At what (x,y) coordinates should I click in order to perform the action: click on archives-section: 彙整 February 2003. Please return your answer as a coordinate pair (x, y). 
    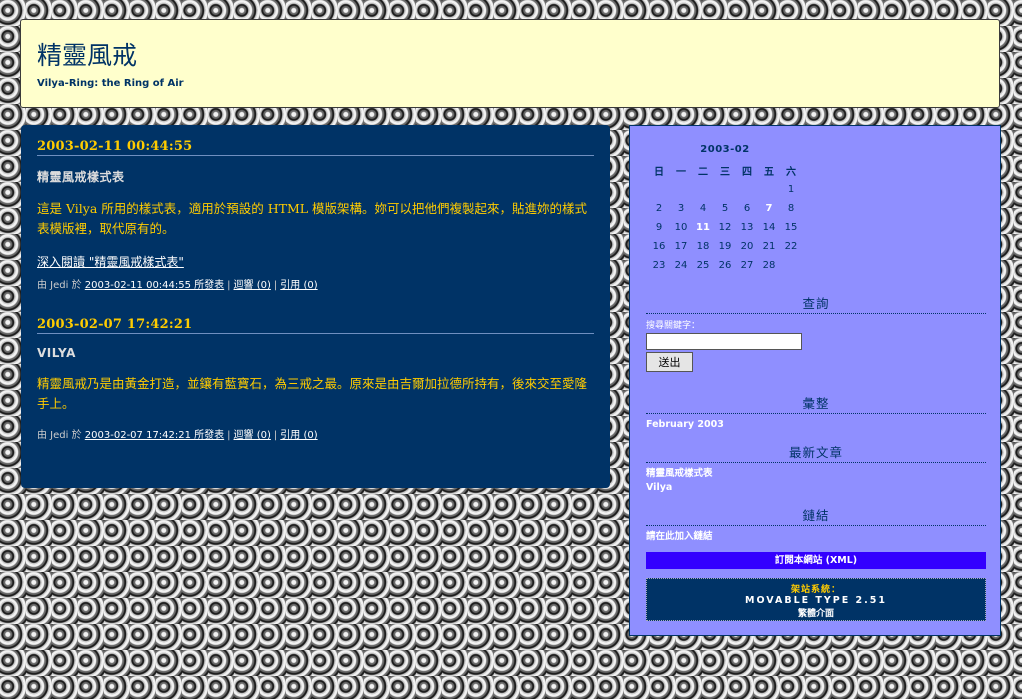
    Looking at the image, I should click on (816, 412).